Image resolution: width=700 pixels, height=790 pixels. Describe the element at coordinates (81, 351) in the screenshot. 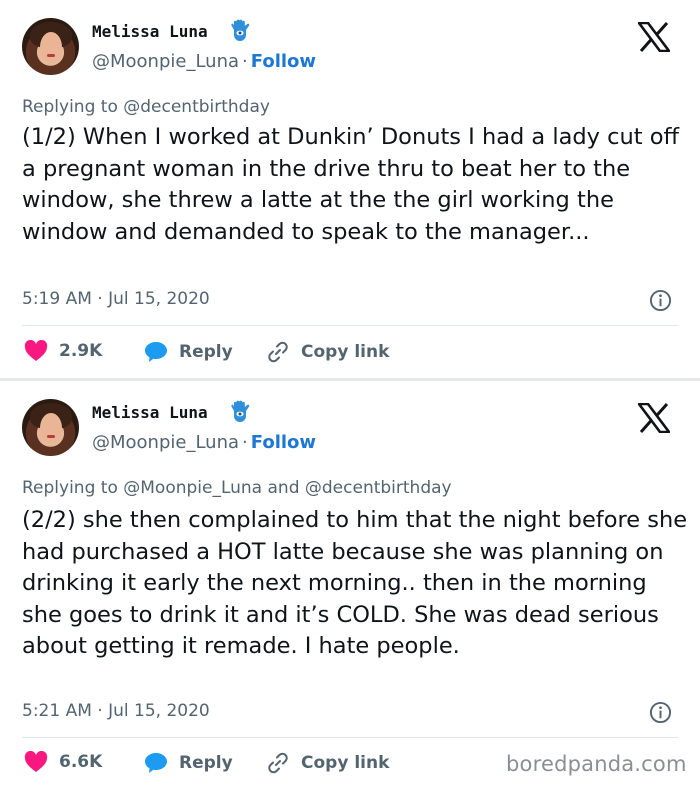

I see `like-count: 2.9K` at that location.